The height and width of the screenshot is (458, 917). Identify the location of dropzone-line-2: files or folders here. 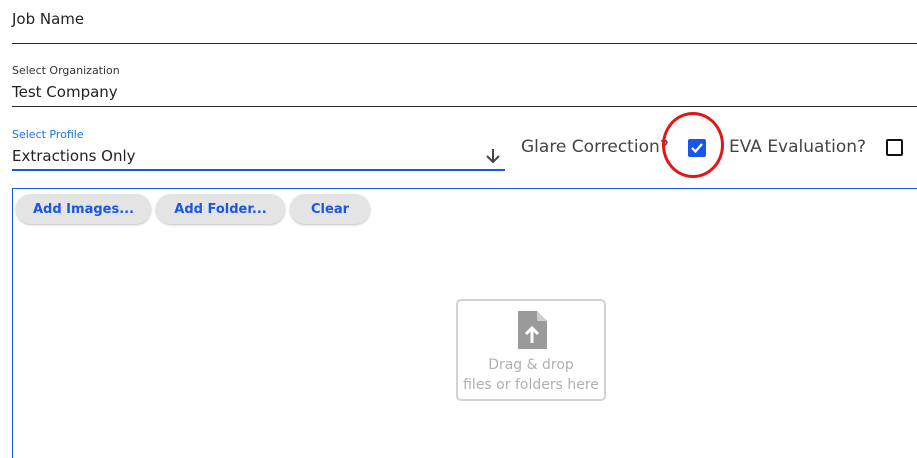
(531, 385).